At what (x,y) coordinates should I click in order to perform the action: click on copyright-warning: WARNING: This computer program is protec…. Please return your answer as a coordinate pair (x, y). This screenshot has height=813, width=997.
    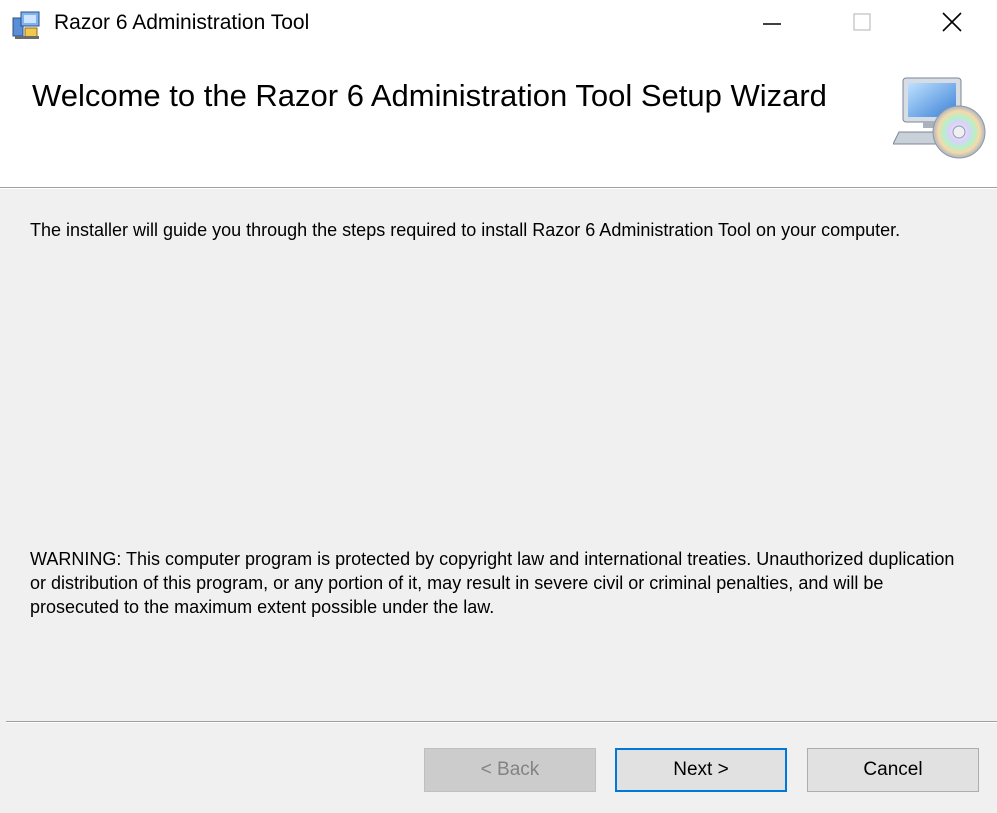
    Looking at the image, I should click on (492, 583).